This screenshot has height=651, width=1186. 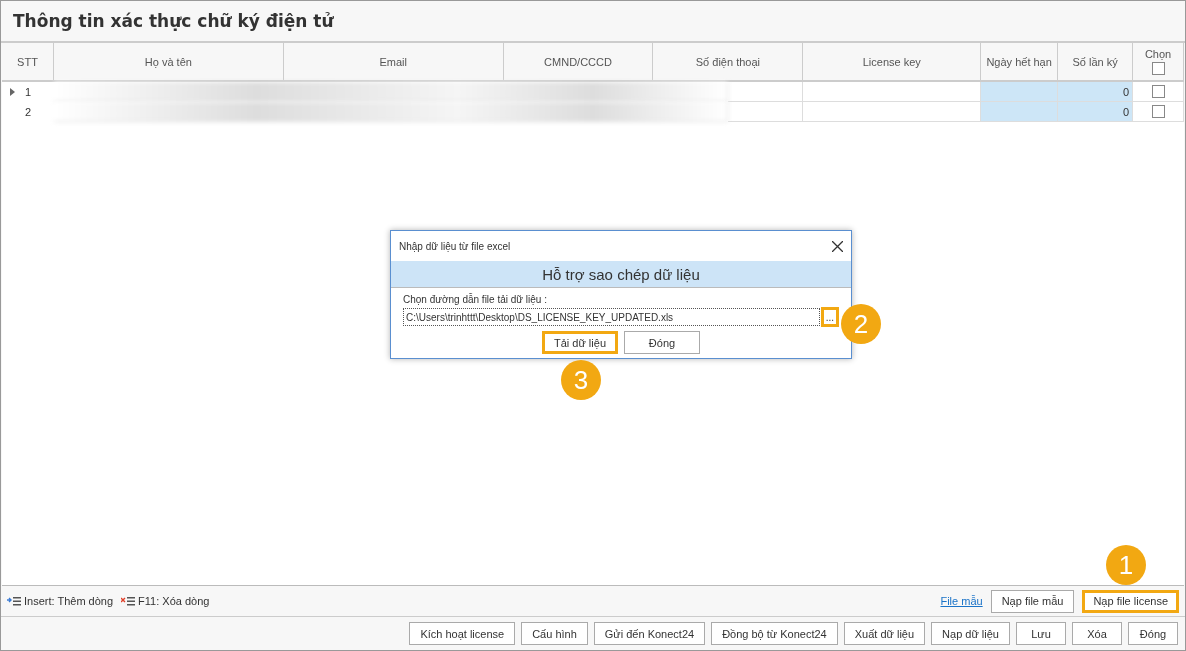 I want to click on field-label: Chọn đường dẫn file tải dữ liệu :, so click(x=475, y=299).